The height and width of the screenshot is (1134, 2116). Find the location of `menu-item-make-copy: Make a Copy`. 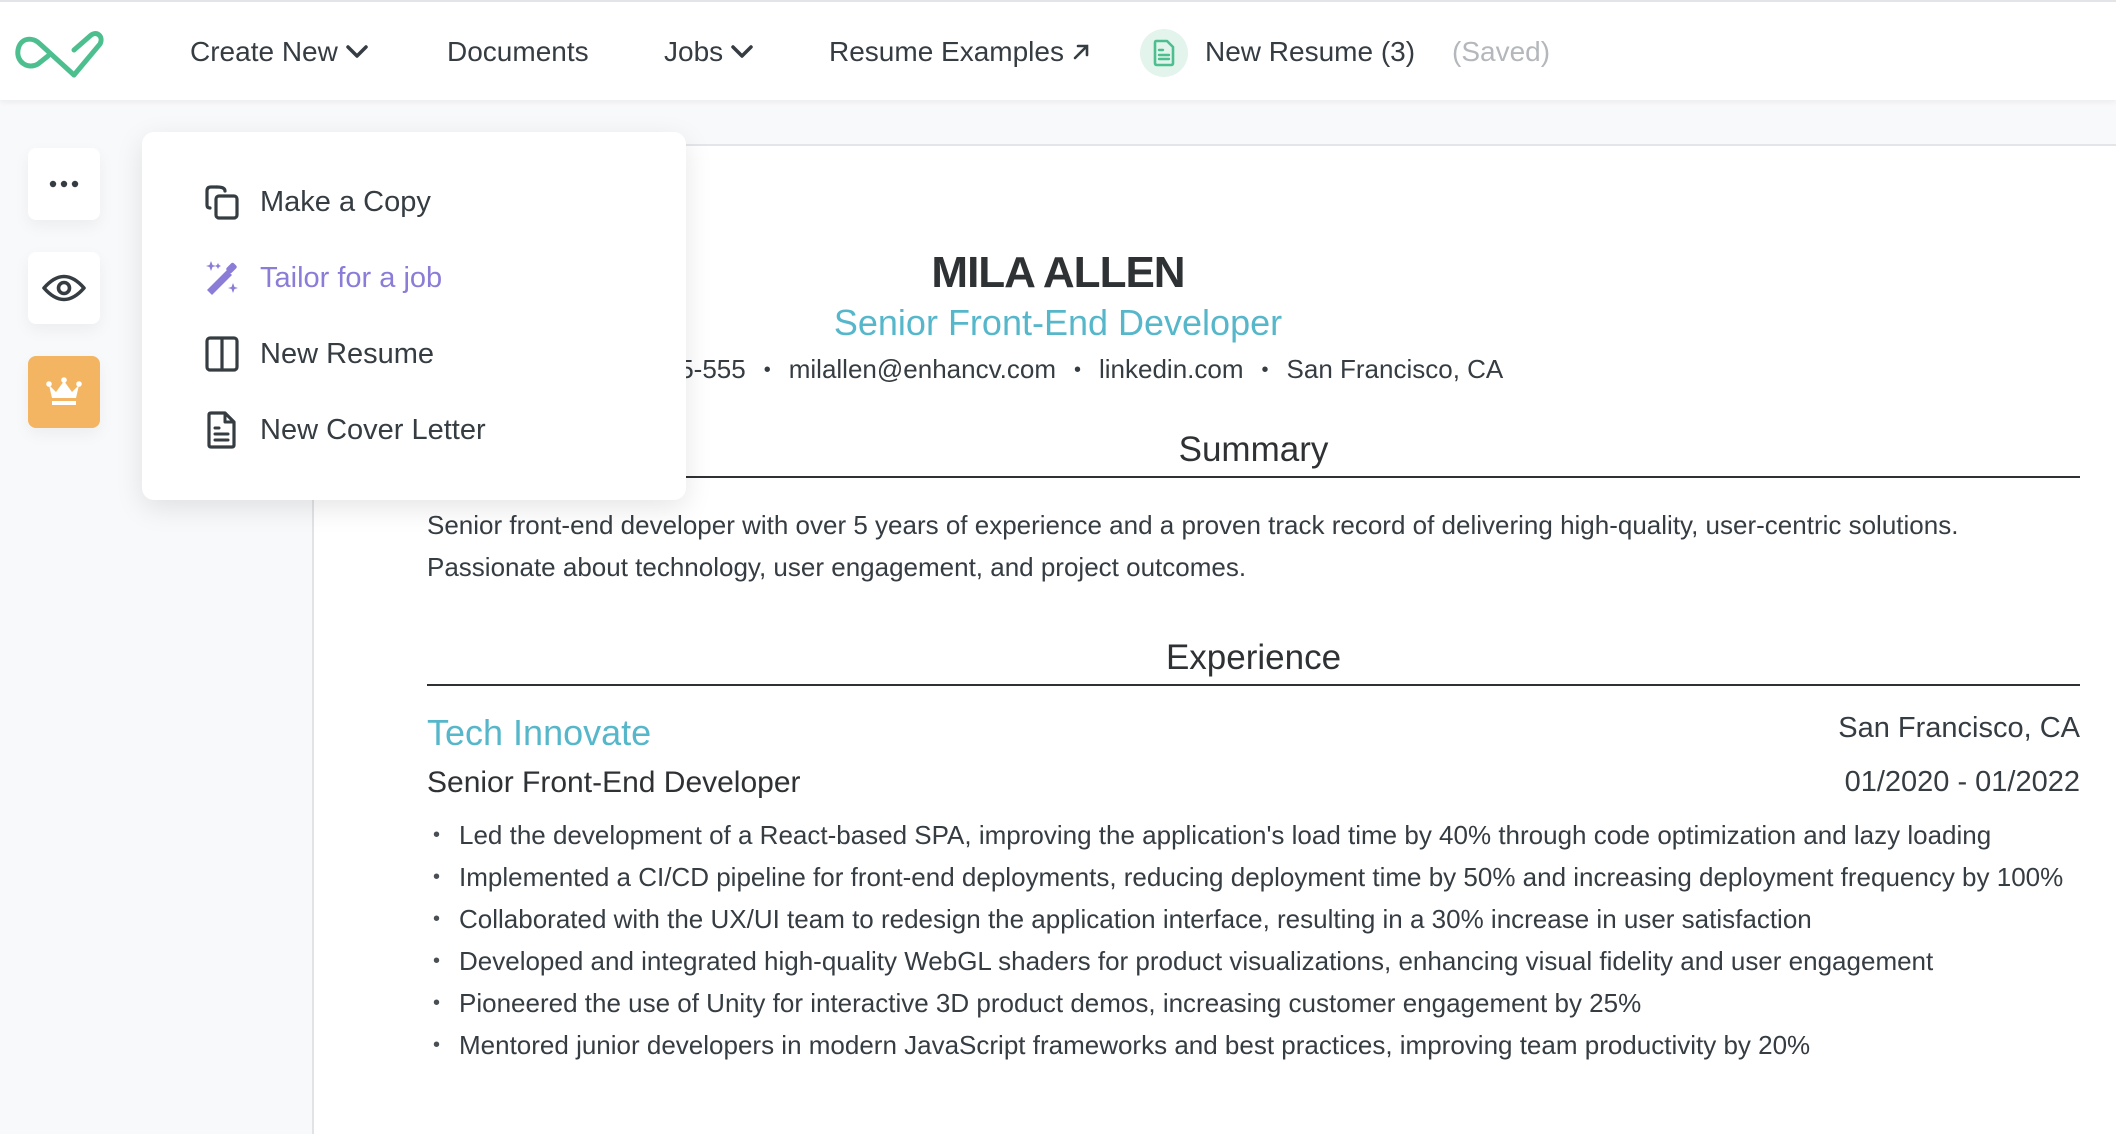

menu-item-make-copy: Make a Copy is located at coordinates (316, 202).